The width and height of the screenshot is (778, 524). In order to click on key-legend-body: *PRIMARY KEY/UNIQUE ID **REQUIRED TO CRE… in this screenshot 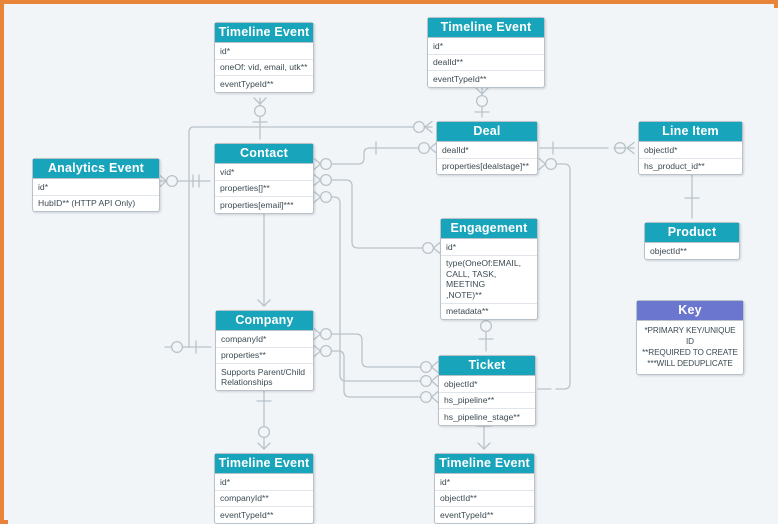, I will do `click(690, 347)`.